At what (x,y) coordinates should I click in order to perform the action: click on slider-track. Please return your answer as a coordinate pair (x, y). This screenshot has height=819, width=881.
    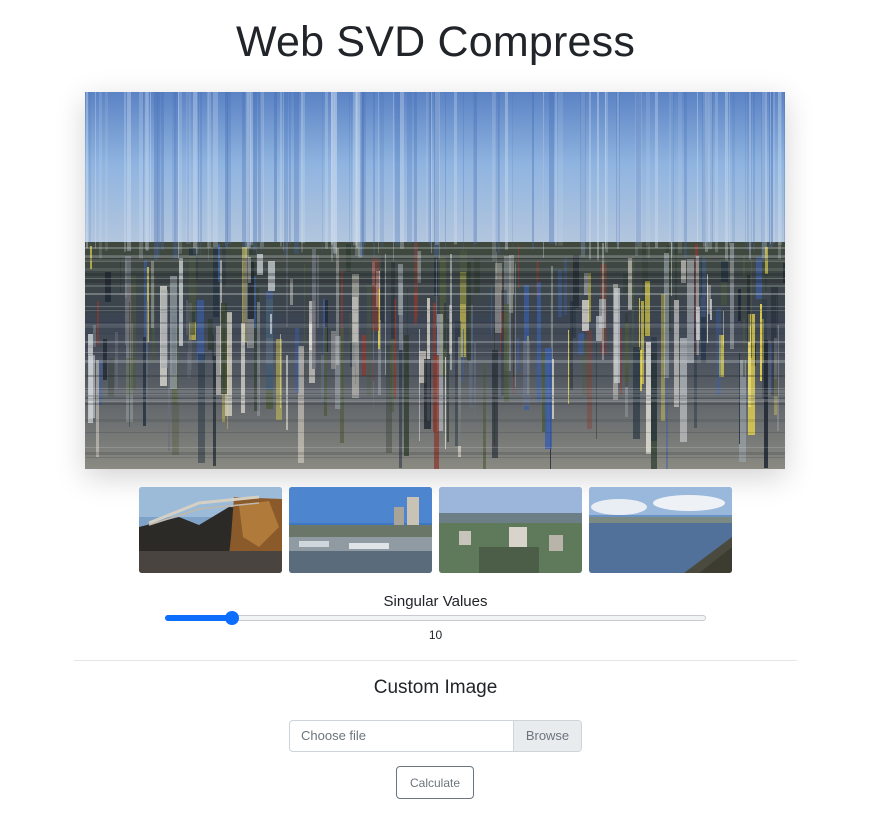
    Looking at the image, I should click on (435, 618).